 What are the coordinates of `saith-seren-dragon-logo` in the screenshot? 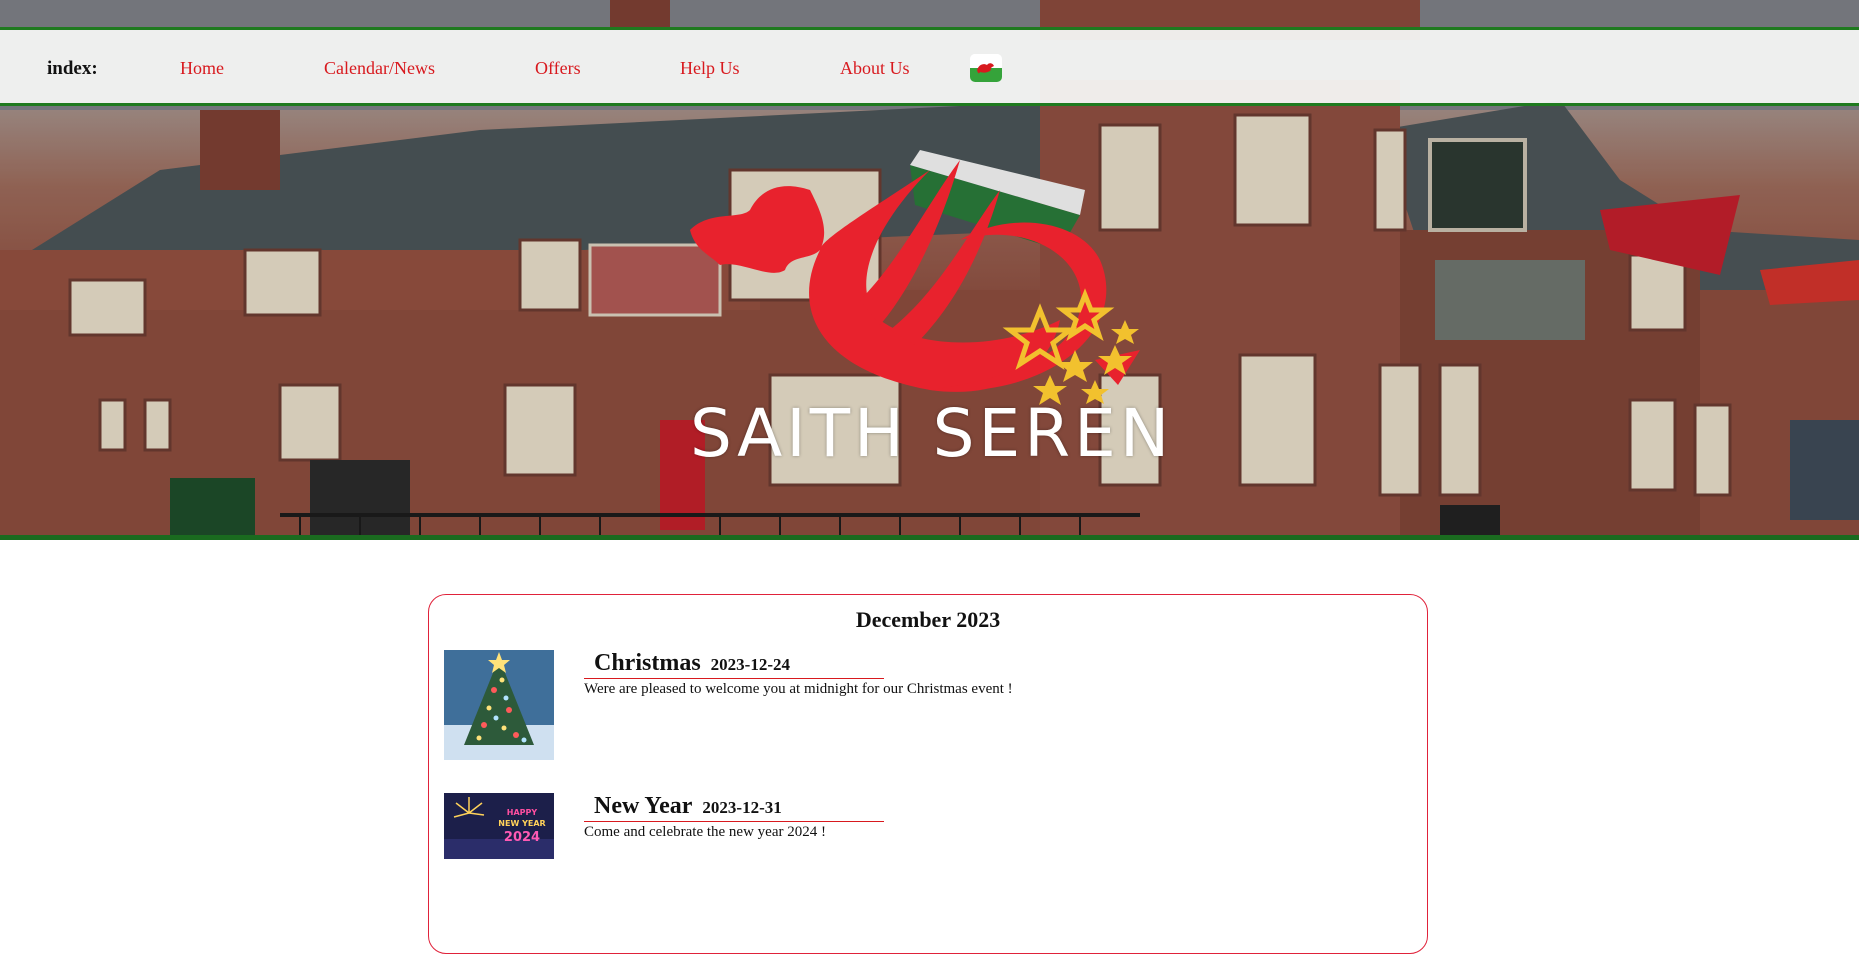 It's located at (915, 282).